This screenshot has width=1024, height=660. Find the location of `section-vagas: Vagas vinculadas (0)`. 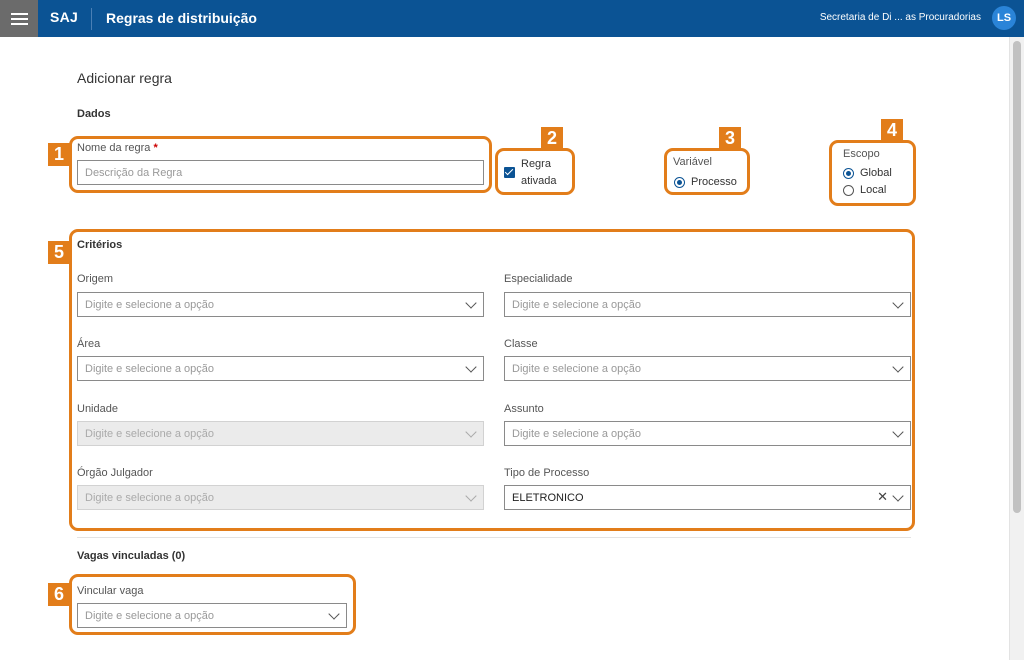

section-vagas: Vagas vinculadas (0) is located at coordinates (131, 556).